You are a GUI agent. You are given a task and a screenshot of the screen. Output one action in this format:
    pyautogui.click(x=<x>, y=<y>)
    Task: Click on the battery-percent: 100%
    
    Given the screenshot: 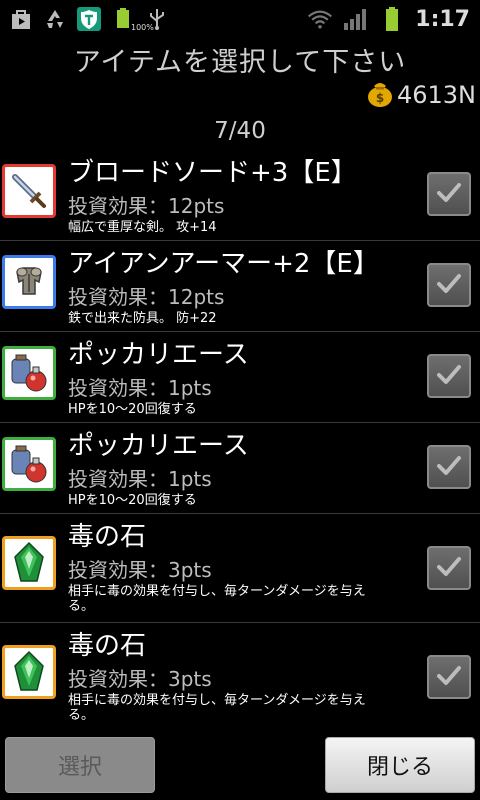 What is the action you would take?
    pyautogui.click(x=142, y=27)
    